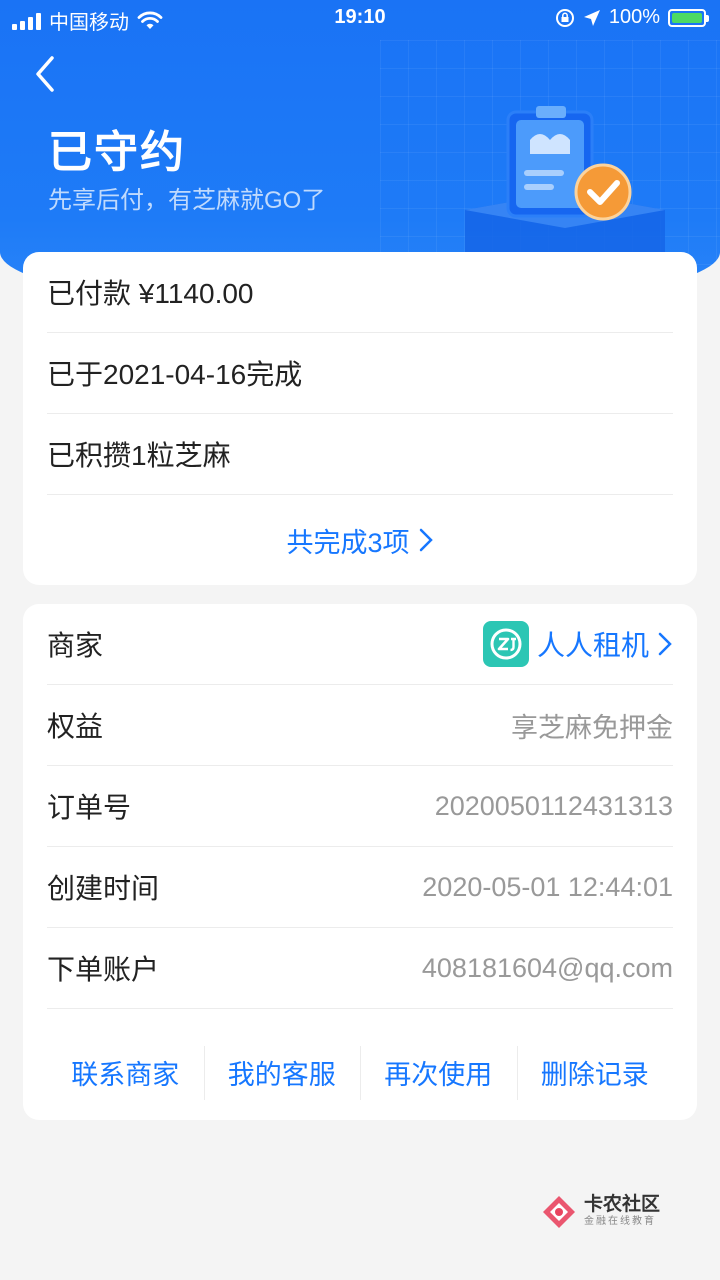 The image size is (720, 1280). What do you see at coordinates (187, 200) in the screenshot?
I see `page-subtitle: 先享后付，有芝麻就GO了` at bounding box center [187, 200].